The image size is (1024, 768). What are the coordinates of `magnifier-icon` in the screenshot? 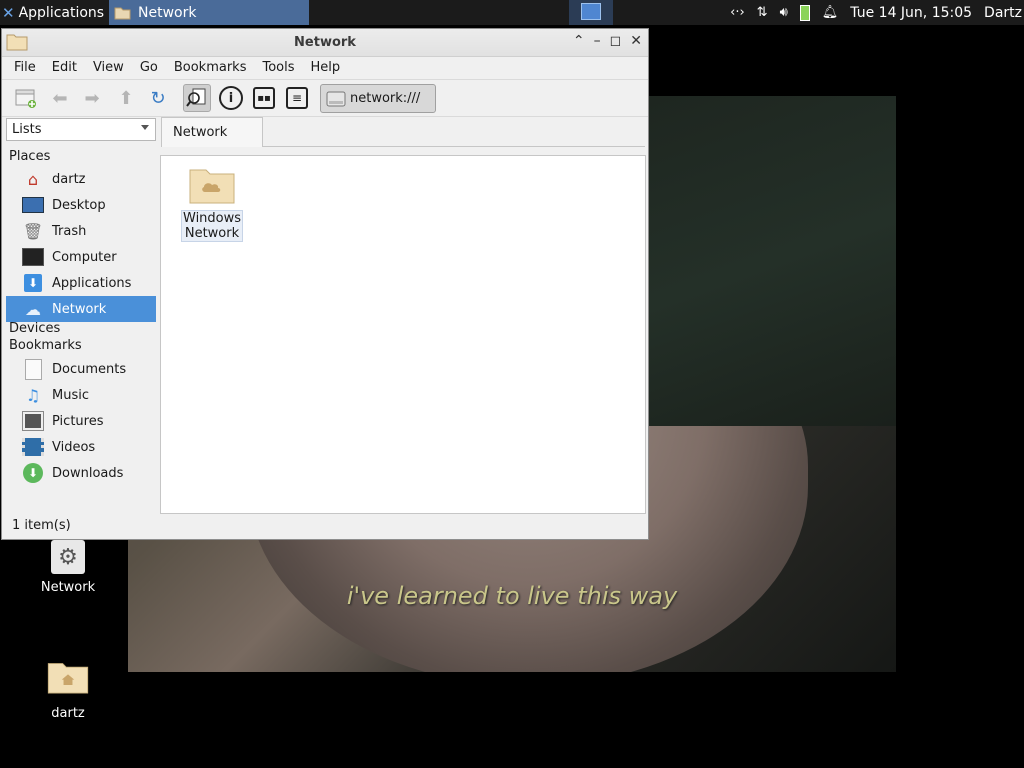 It's located at (196, 97).